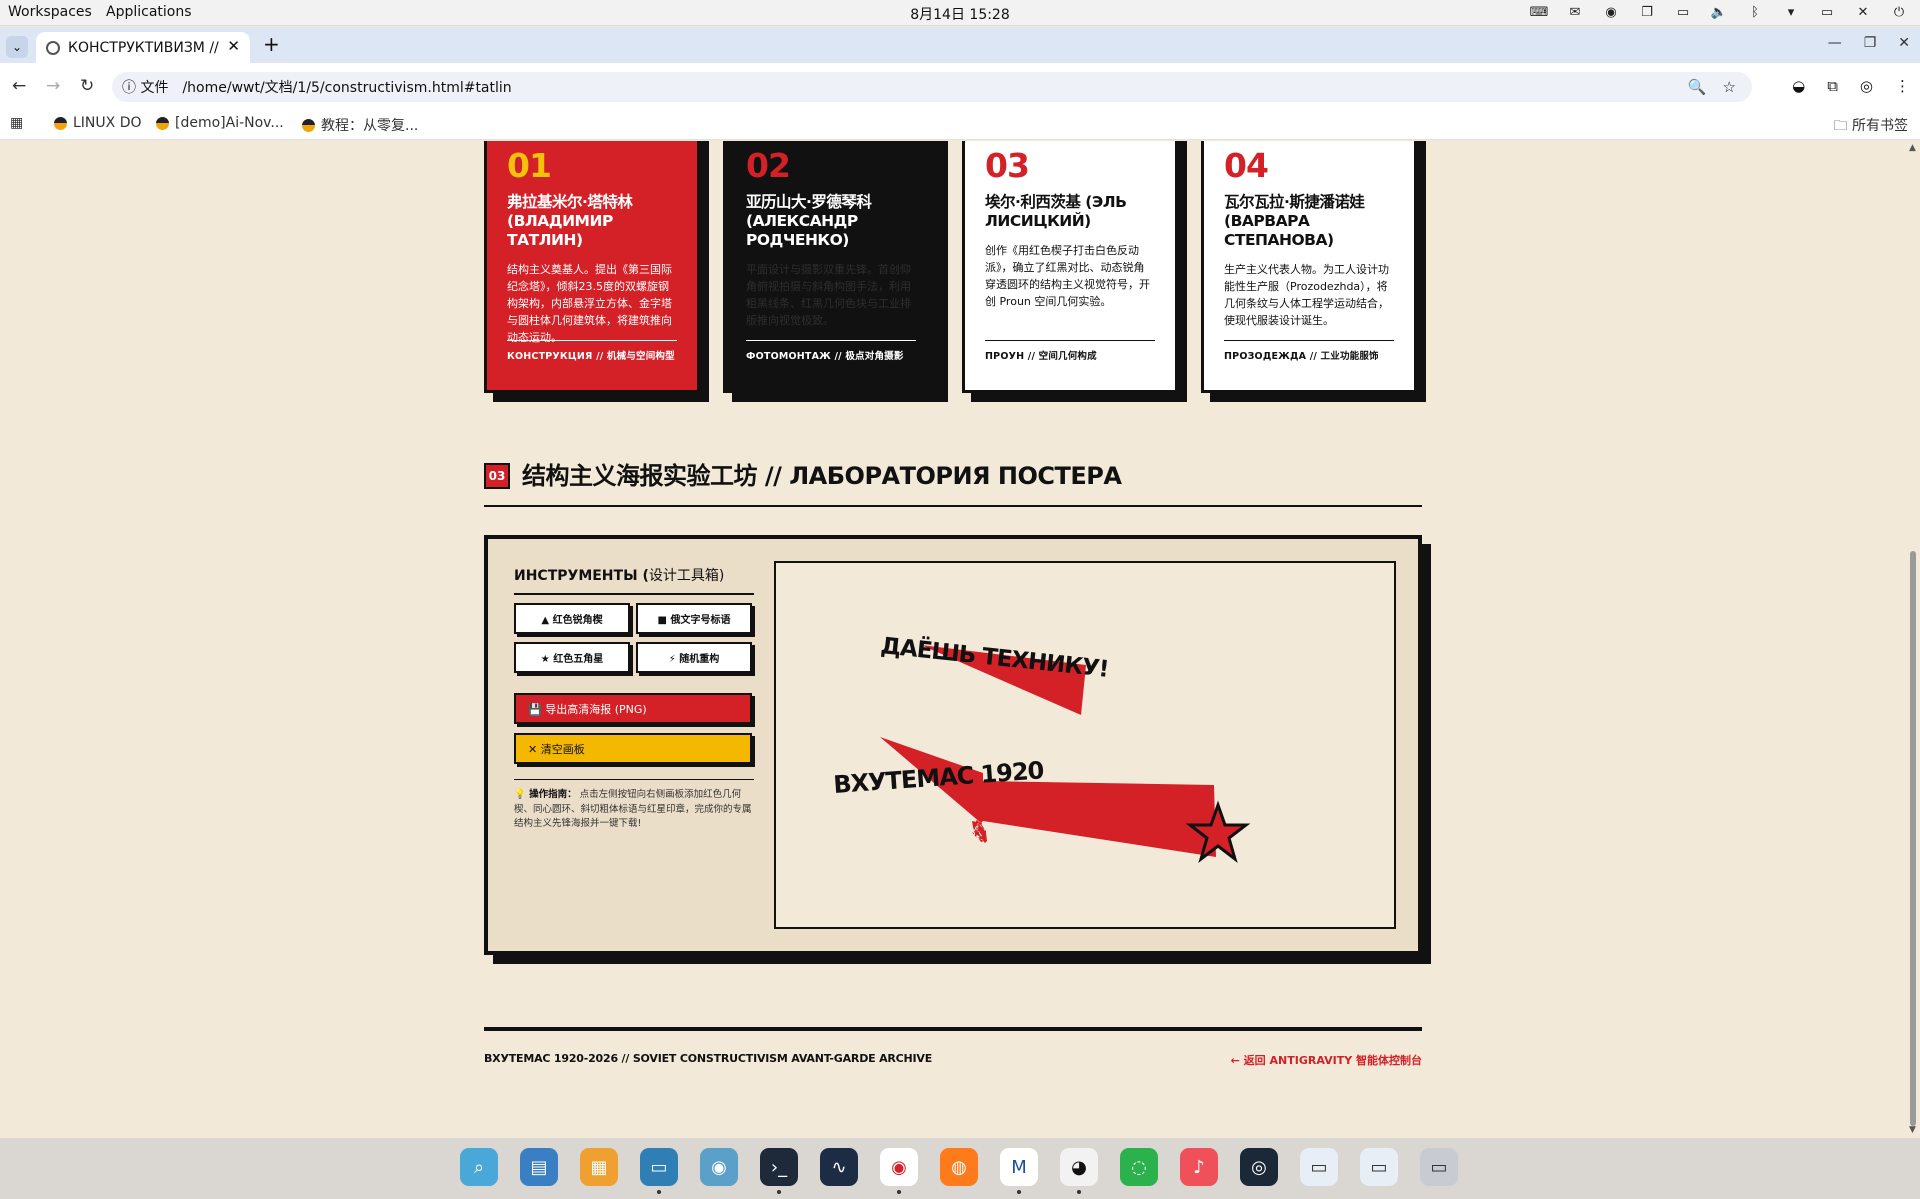 The height and width of the screenshot is (1199, 1920). Describe the element at coordinates (1294, 221) in the screenshot. I see `card-artist-name: 瓦尔瓦拉·斯捷潘诺娃 (ВАРВАРА СТЕПАНОВА)` at that location.